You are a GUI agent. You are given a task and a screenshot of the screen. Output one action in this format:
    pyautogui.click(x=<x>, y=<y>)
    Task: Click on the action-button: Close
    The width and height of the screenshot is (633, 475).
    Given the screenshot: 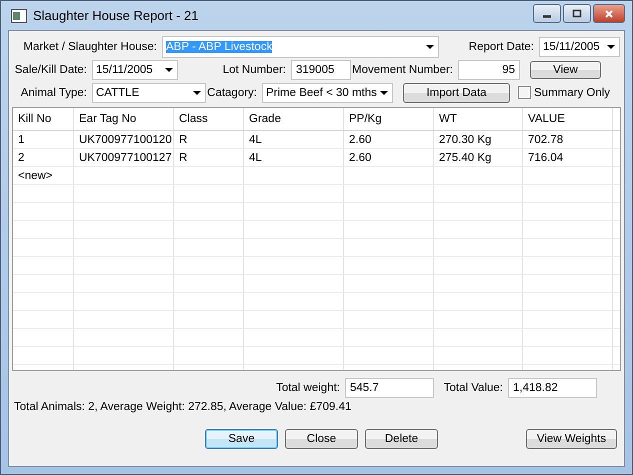 What is the action you would take?
    pyautogui.click(x=321, y=439)
    